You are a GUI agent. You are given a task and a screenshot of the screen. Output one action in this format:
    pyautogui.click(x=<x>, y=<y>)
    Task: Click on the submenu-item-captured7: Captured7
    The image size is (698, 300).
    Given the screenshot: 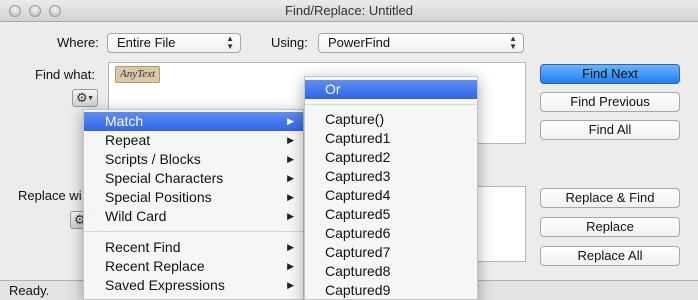 What is the action you would take?
    pyautogui.click(x=391, y=252)
    